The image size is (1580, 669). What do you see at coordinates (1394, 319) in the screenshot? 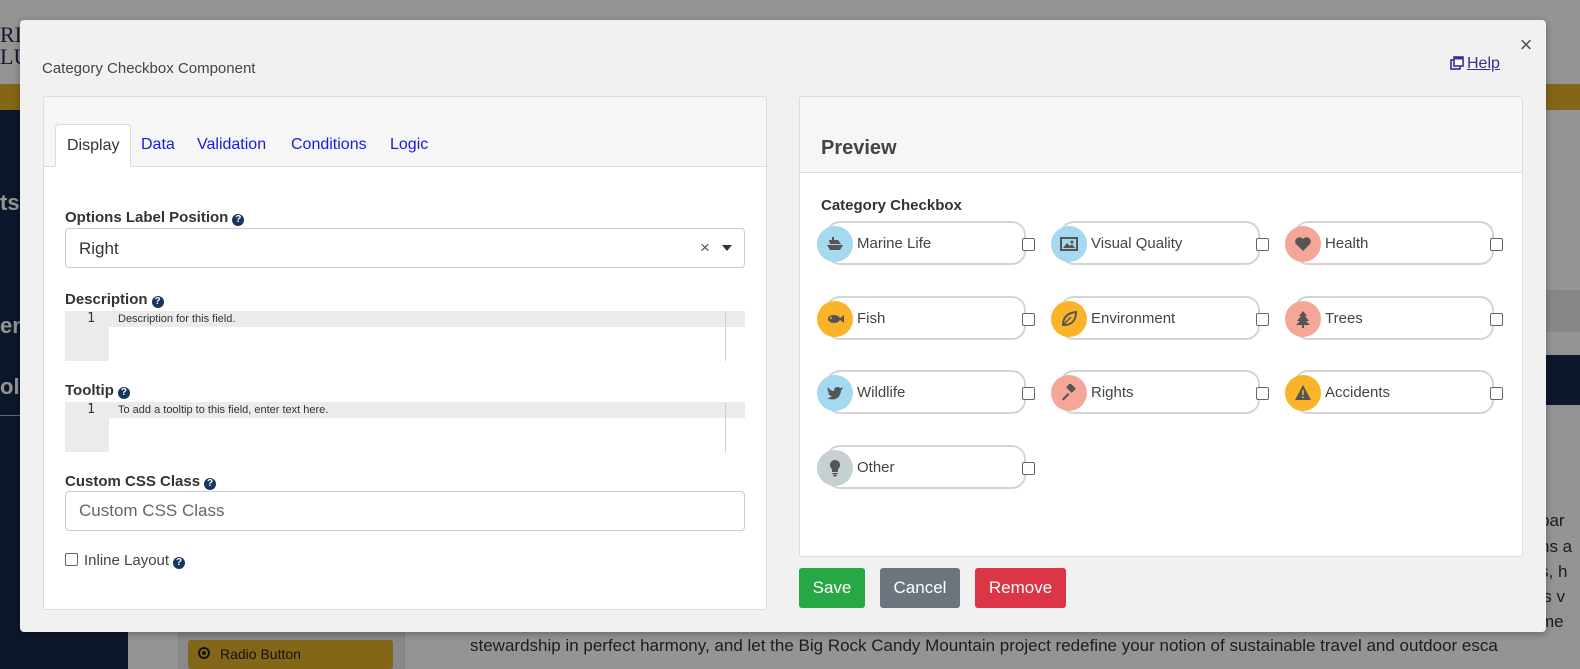
I see `option-trees: Trees` at bounding box center [1394, 319].